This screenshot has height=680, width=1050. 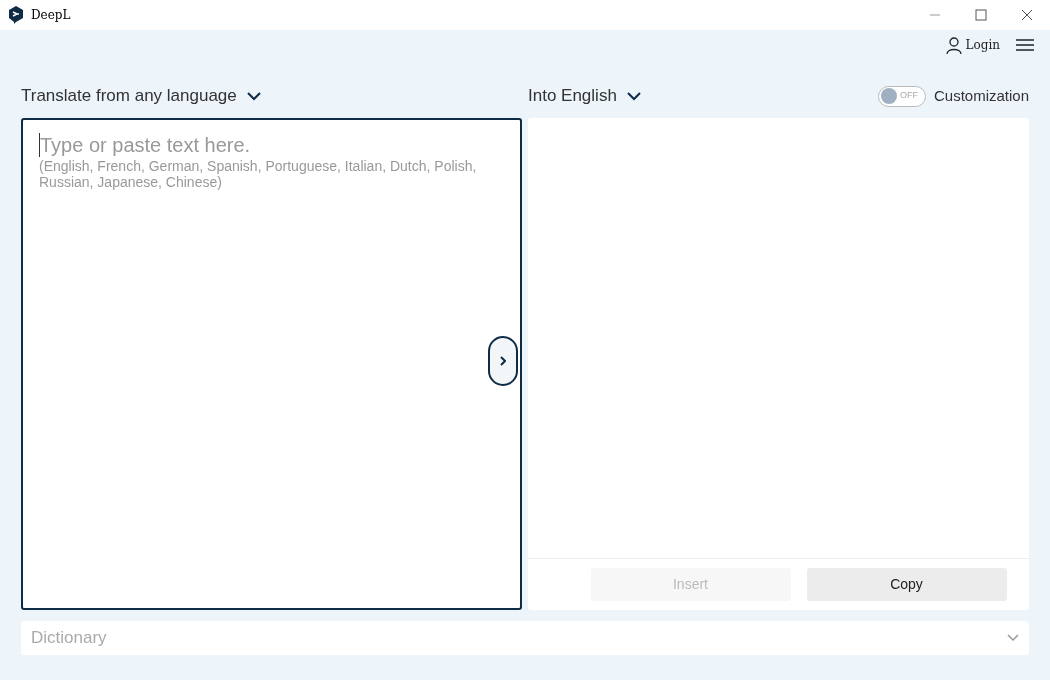 I want to click on source-language-dropdown: Translate from any language, so click(x=141, y=96).